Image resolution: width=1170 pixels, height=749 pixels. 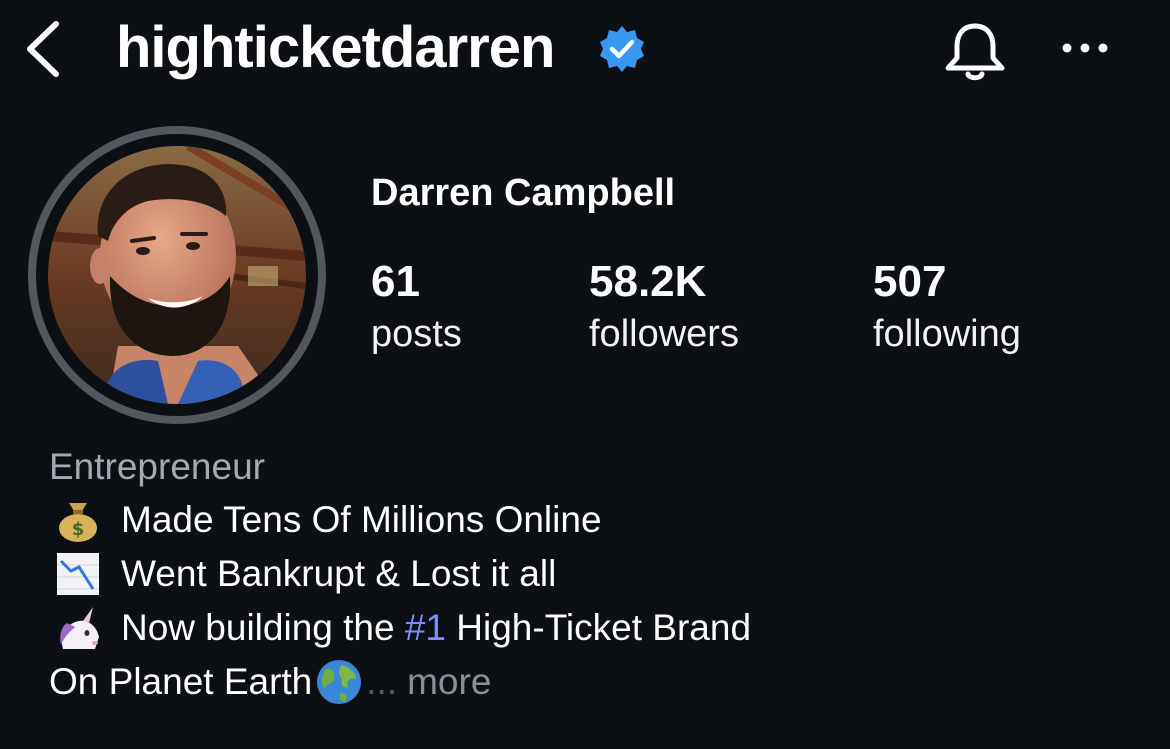 What do you see at coordinates (263, 627) in the screenshot?
I see `bio-line3-text-before: Now building the` at bounding box center [263, 627].